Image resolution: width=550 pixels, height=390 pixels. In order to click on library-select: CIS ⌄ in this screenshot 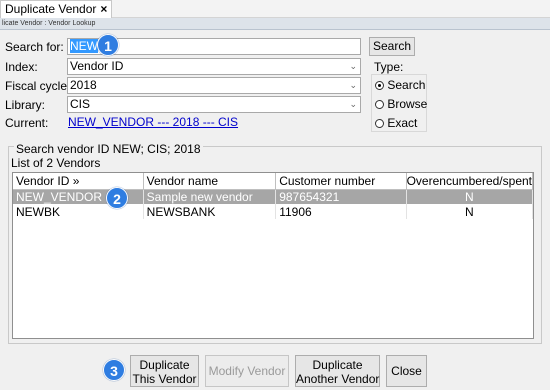, I will do `click(214, 104)`.